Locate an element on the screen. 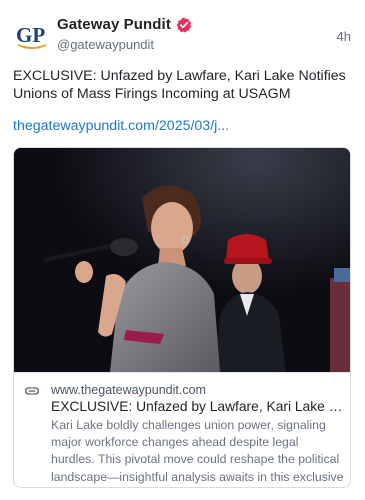 This screenshot has width=365, height=500. author-handle: @gatewaypundit is located at coordinates (105, 44).